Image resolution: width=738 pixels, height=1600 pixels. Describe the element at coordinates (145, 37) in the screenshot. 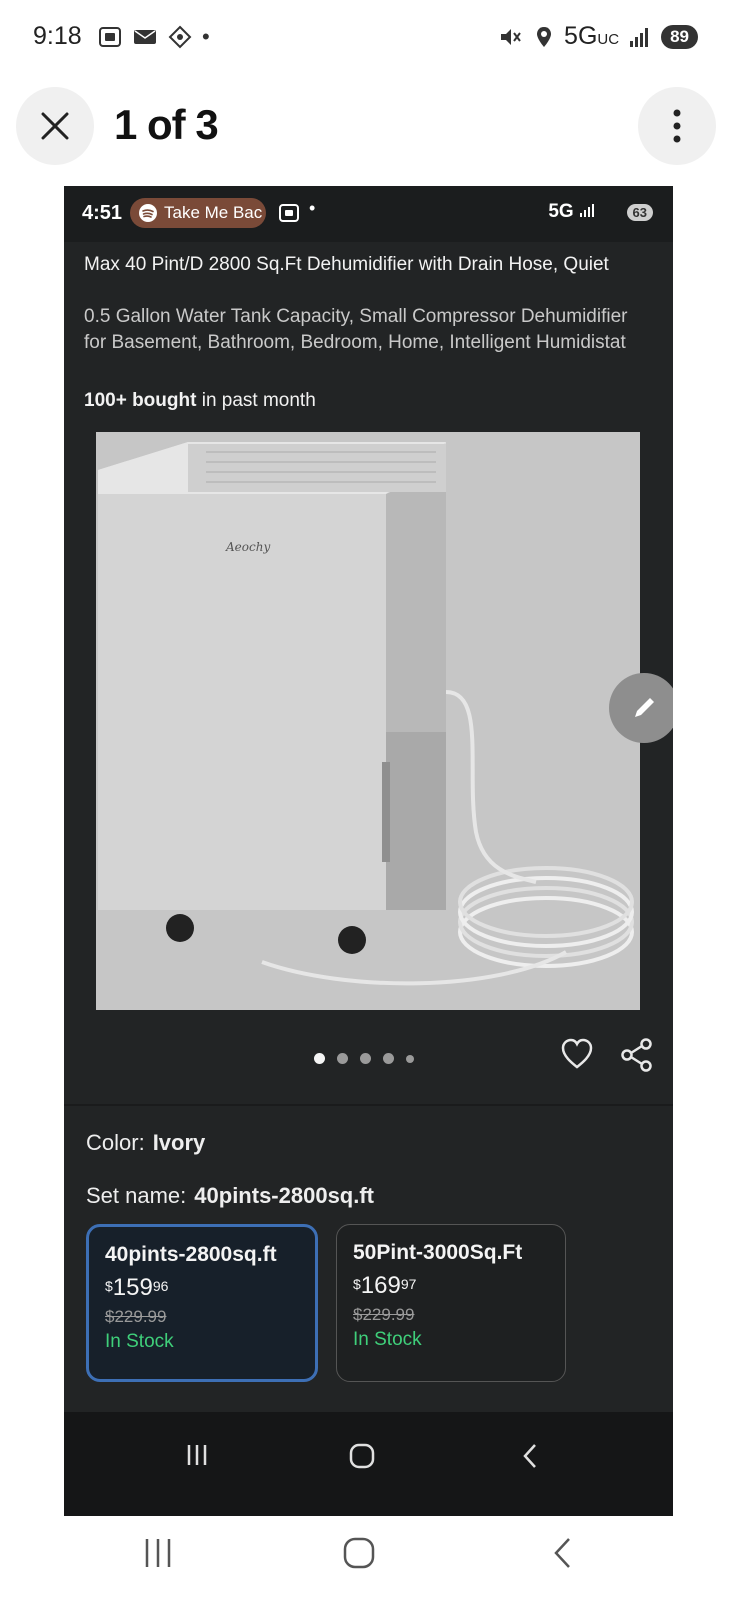

I see `mail-icon` at that location.